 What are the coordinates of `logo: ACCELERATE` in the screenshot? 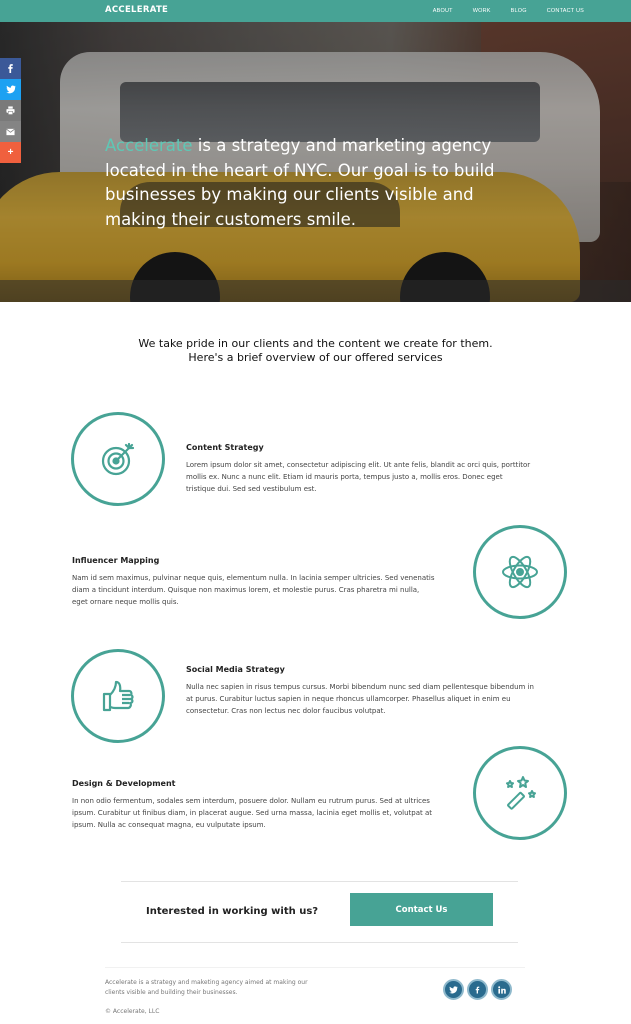 It's located at (136, 10).